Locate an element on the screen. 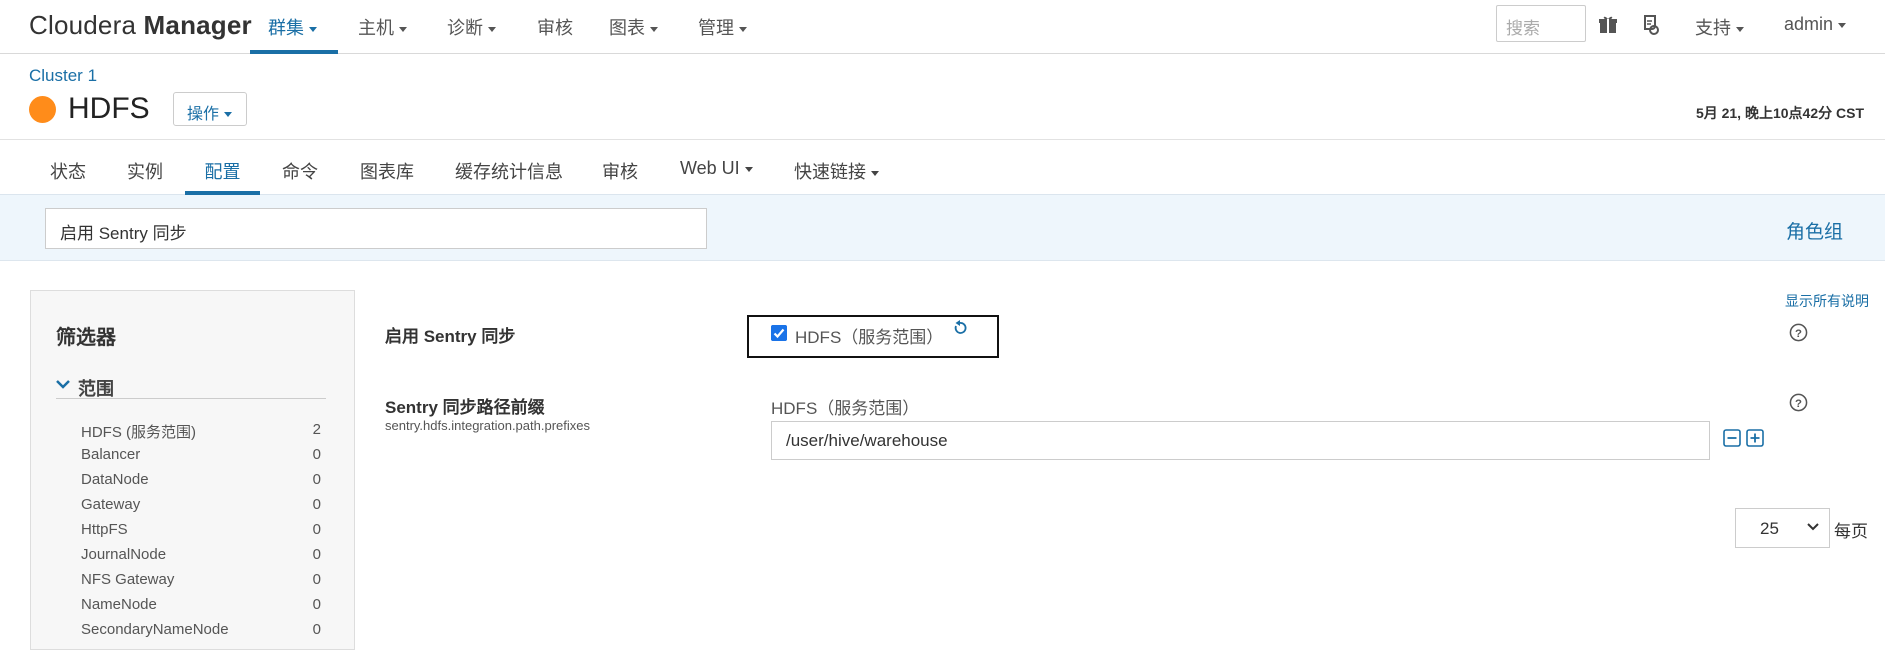 The image size is (1885, 650). actions-button: 操作 is located at coordinates (210, 109).